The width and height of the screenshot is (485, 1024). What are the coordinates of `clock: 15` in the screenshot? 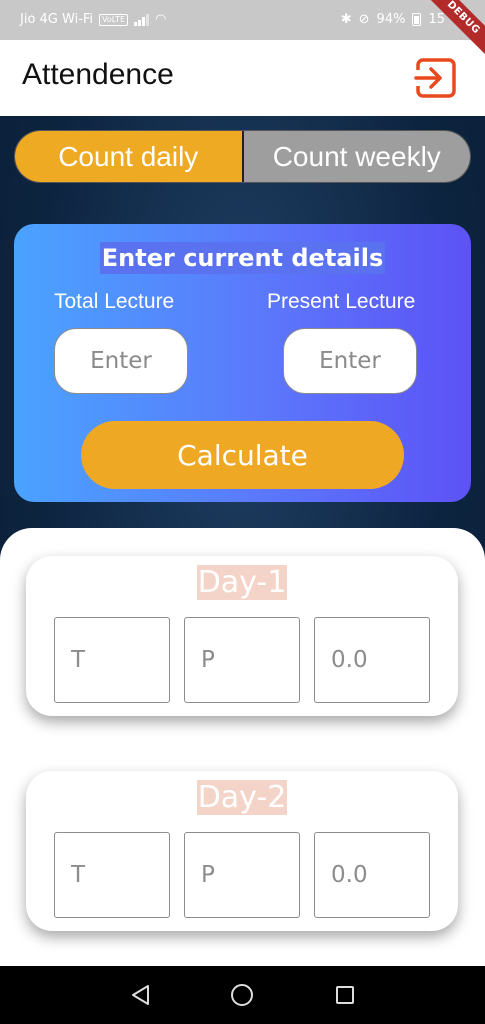 It's located at (436, 19).